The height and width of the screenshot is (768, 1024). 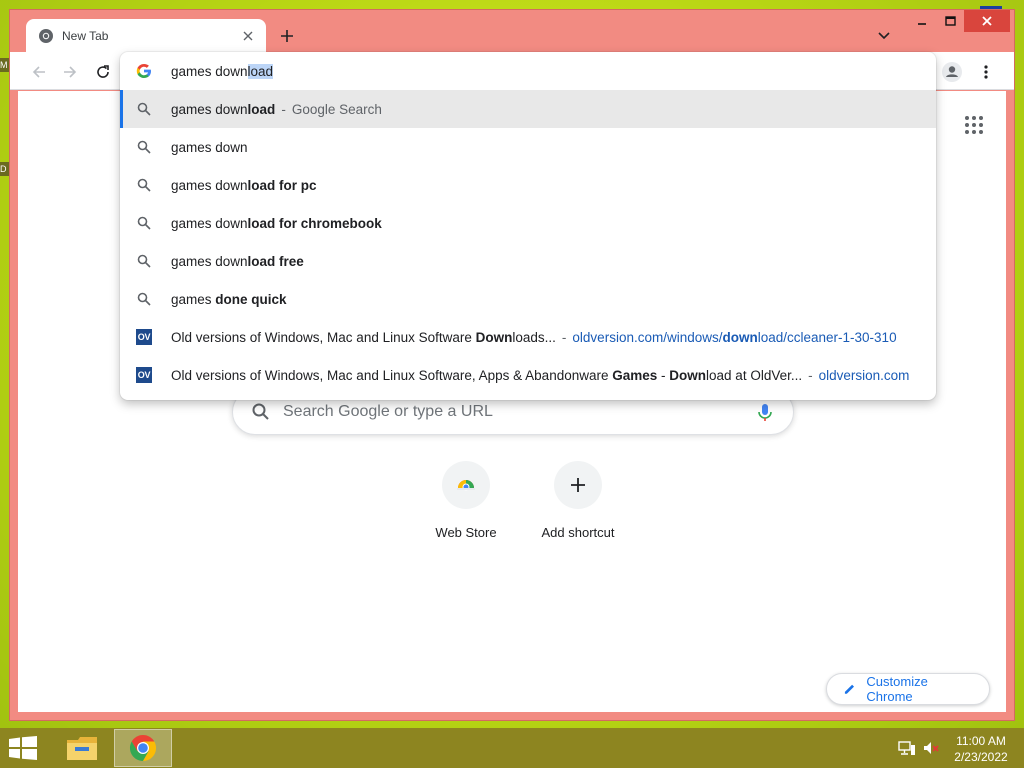 What do you see at coordinates (528, 261) in the screenshot?
I see `suggestion-row: games download free` at bounding box center [528, 261].